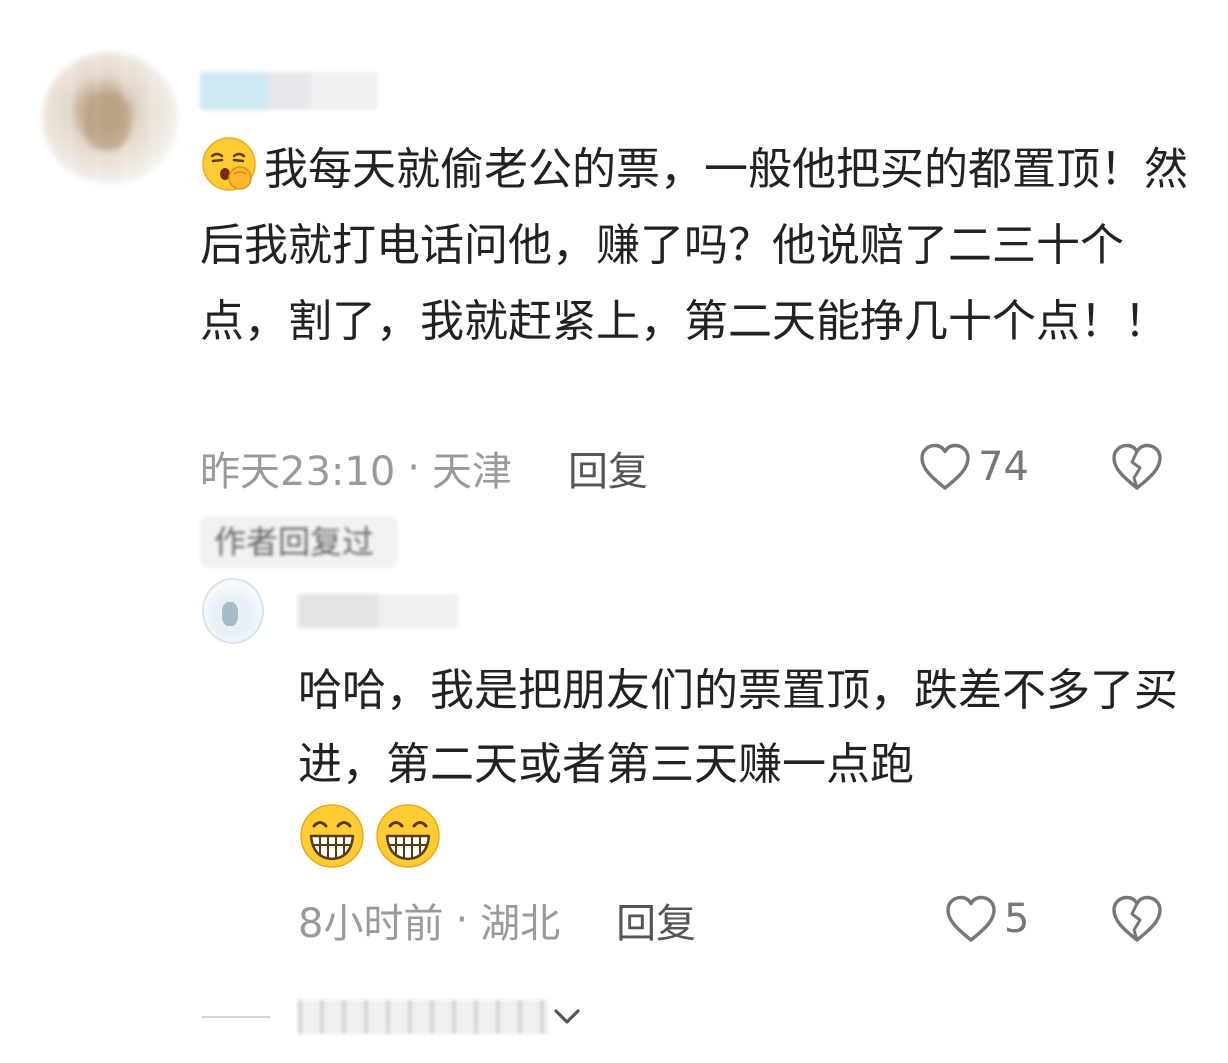 This screenshot has width=1228, height=1063. I want to click on comment-location: 天津, so click(472, 472).